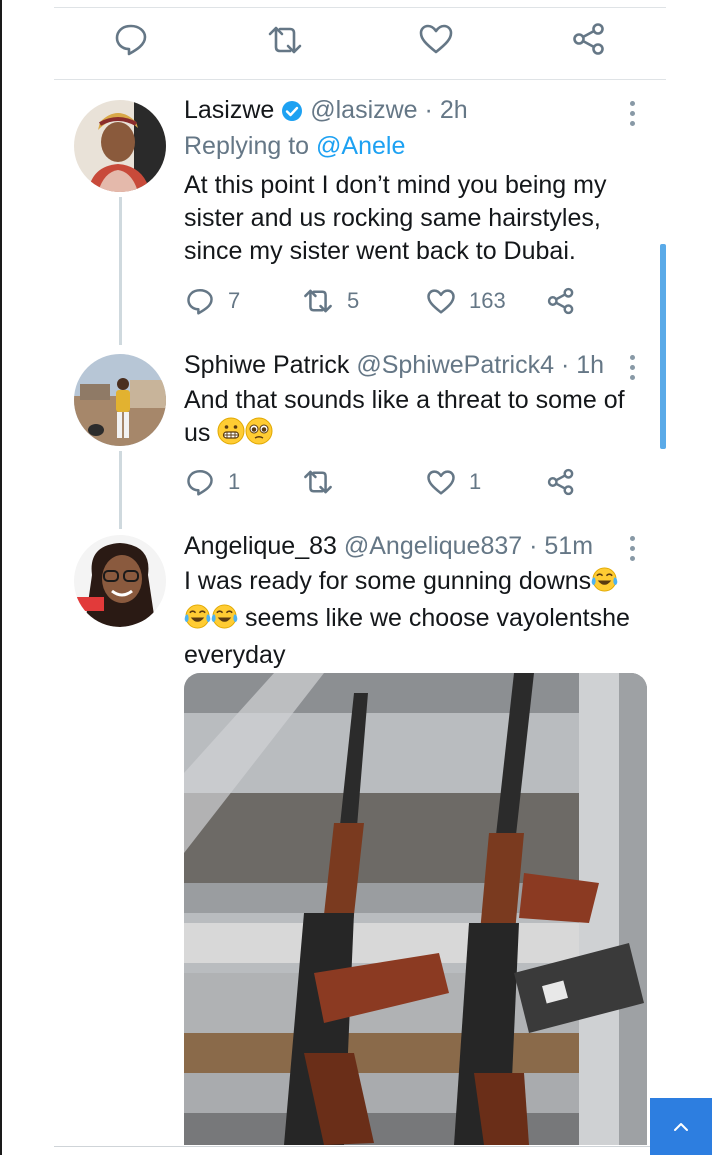  Describe the element at coordinates (363, 110) in the screenshot. I see `user-handle: @lasizwe` at that location.